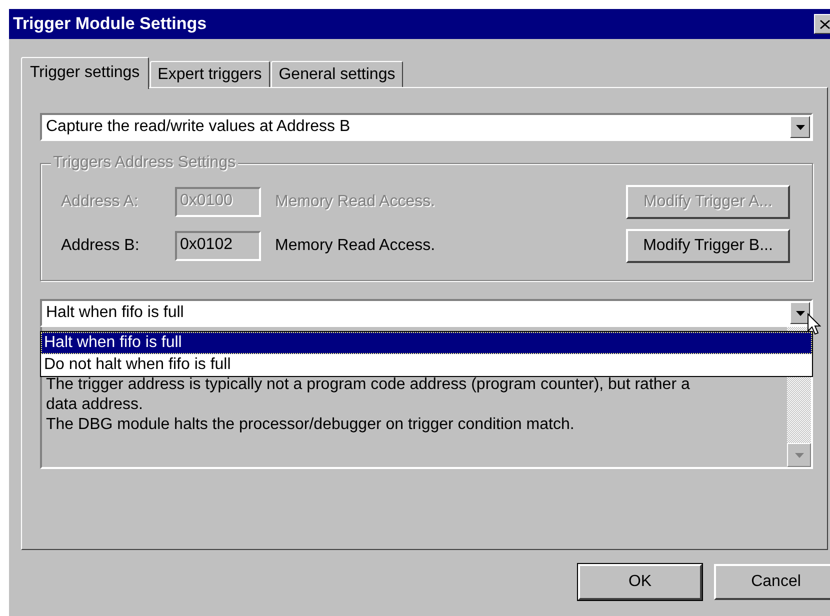 This screenshot has width=830, height=616. I want to click on tab: General settings, so click(337, 74).